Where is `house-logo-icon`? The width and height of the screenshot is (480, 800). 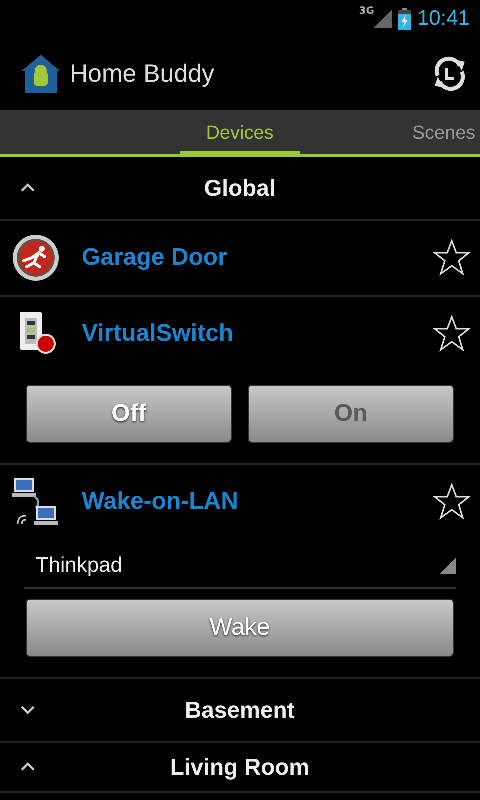
house-logo-icon is located at coordinates (41, 74).